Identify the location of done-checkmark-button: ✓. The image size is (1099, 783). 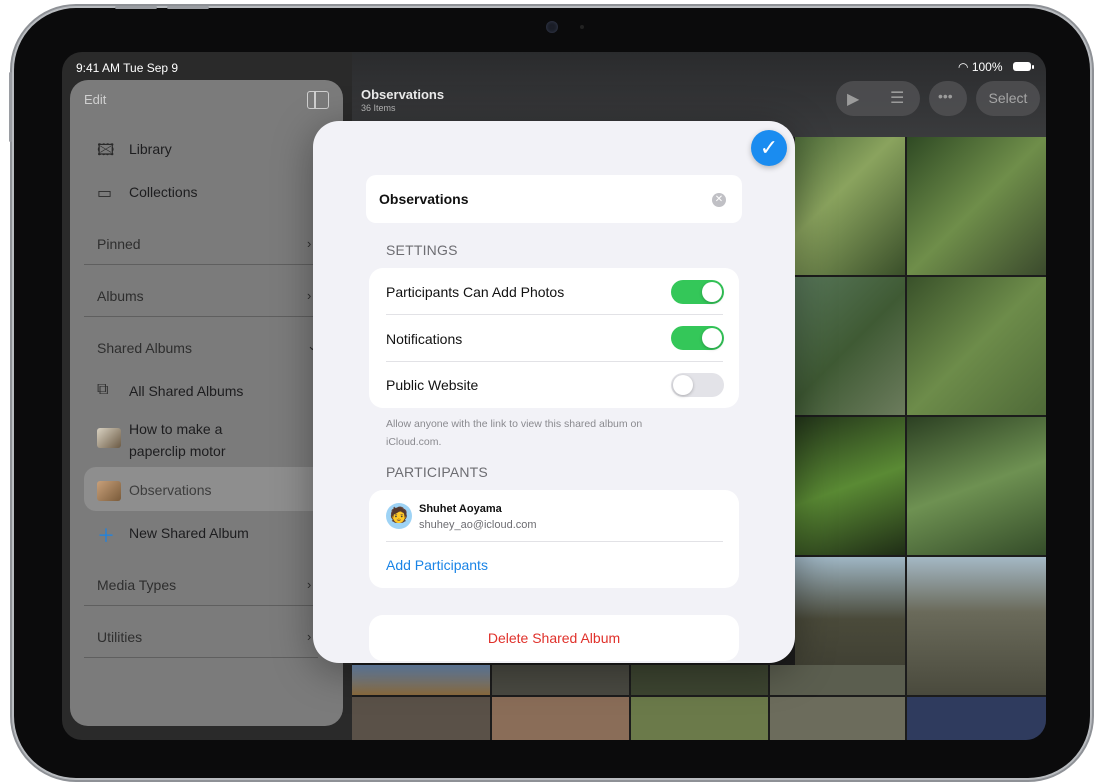
(769, 148).